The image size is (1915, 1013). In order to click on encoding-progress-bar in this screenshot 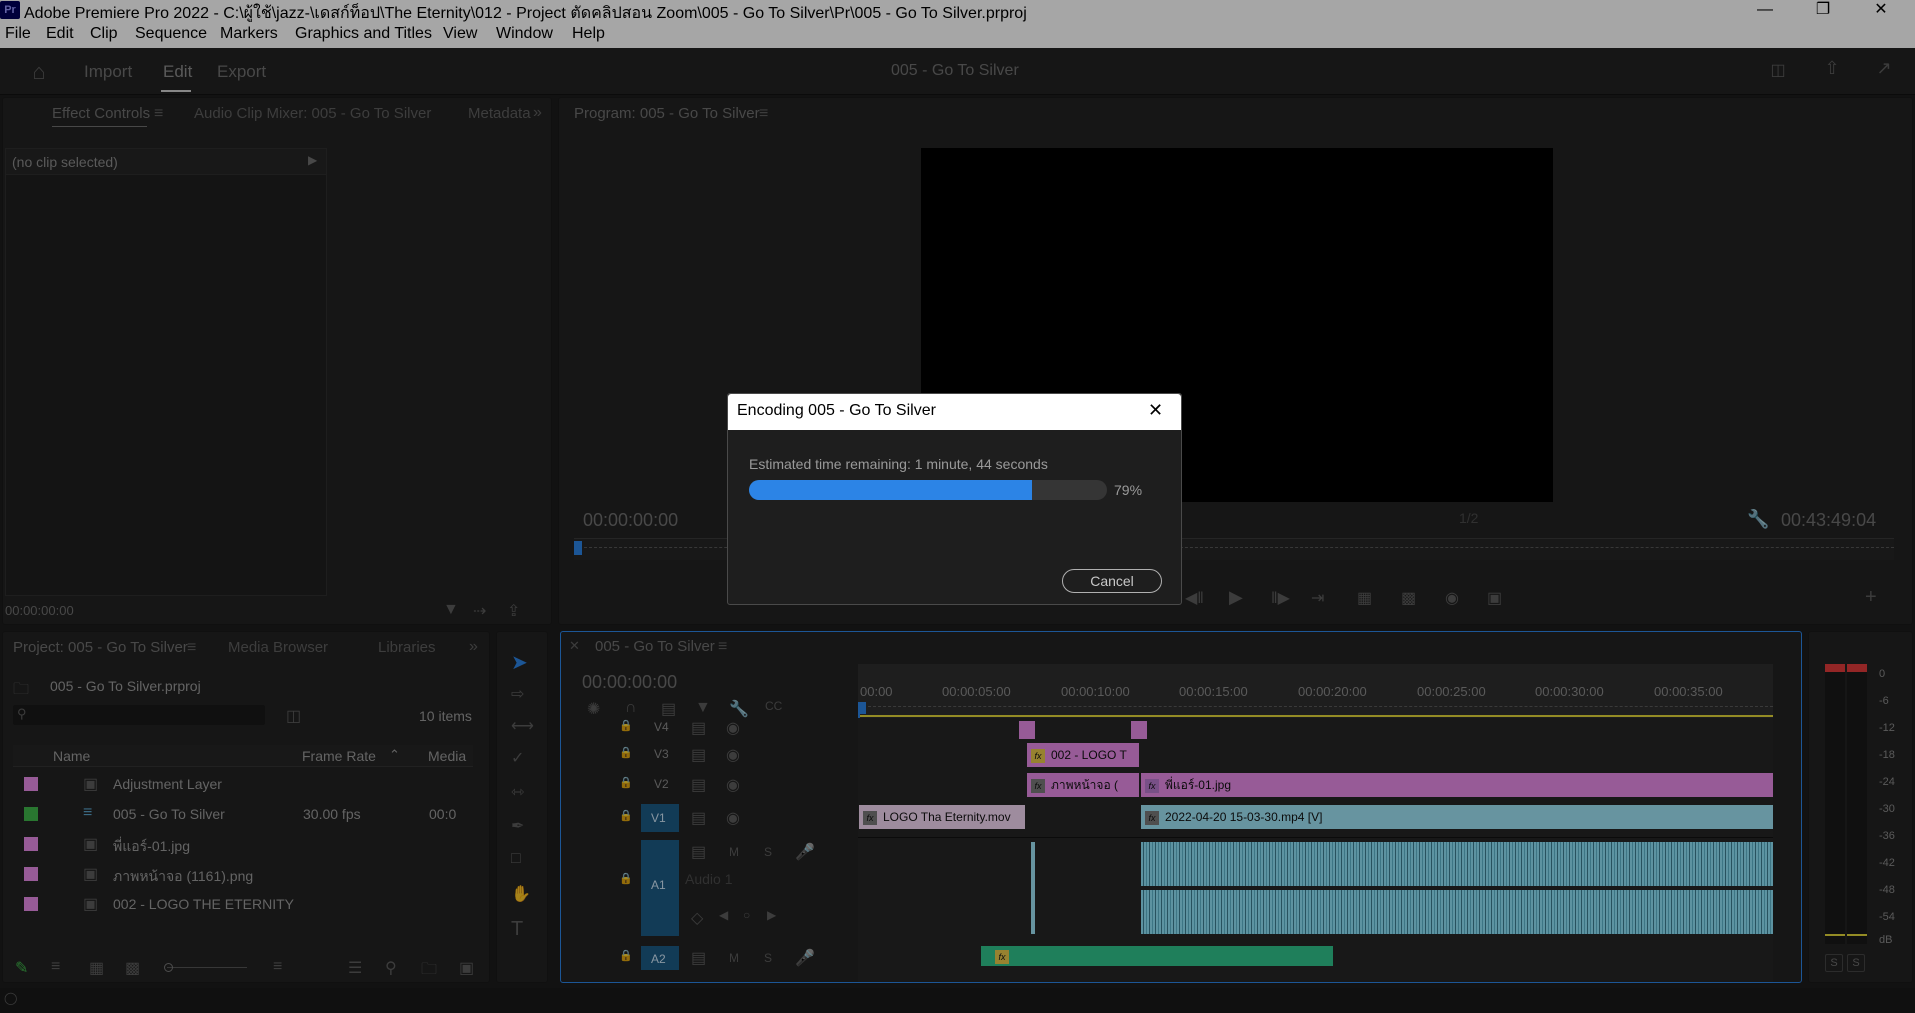, I will do `click(928, 490)`.